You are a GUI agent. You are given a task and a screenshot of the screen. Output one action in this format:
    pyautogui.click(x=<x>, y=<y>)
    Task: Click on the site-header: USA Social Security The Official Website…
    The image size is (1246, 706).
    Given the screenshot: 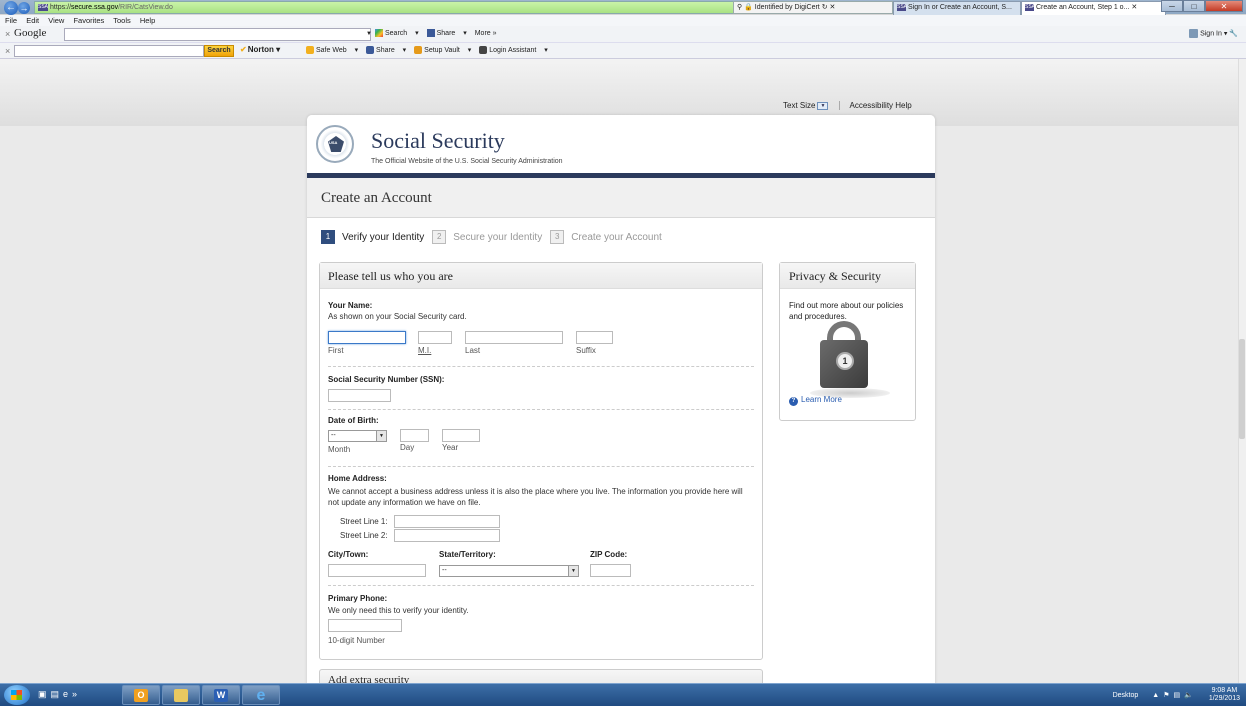 What is the action you would take?
    pyautogui.click(x=621, y=144)
    